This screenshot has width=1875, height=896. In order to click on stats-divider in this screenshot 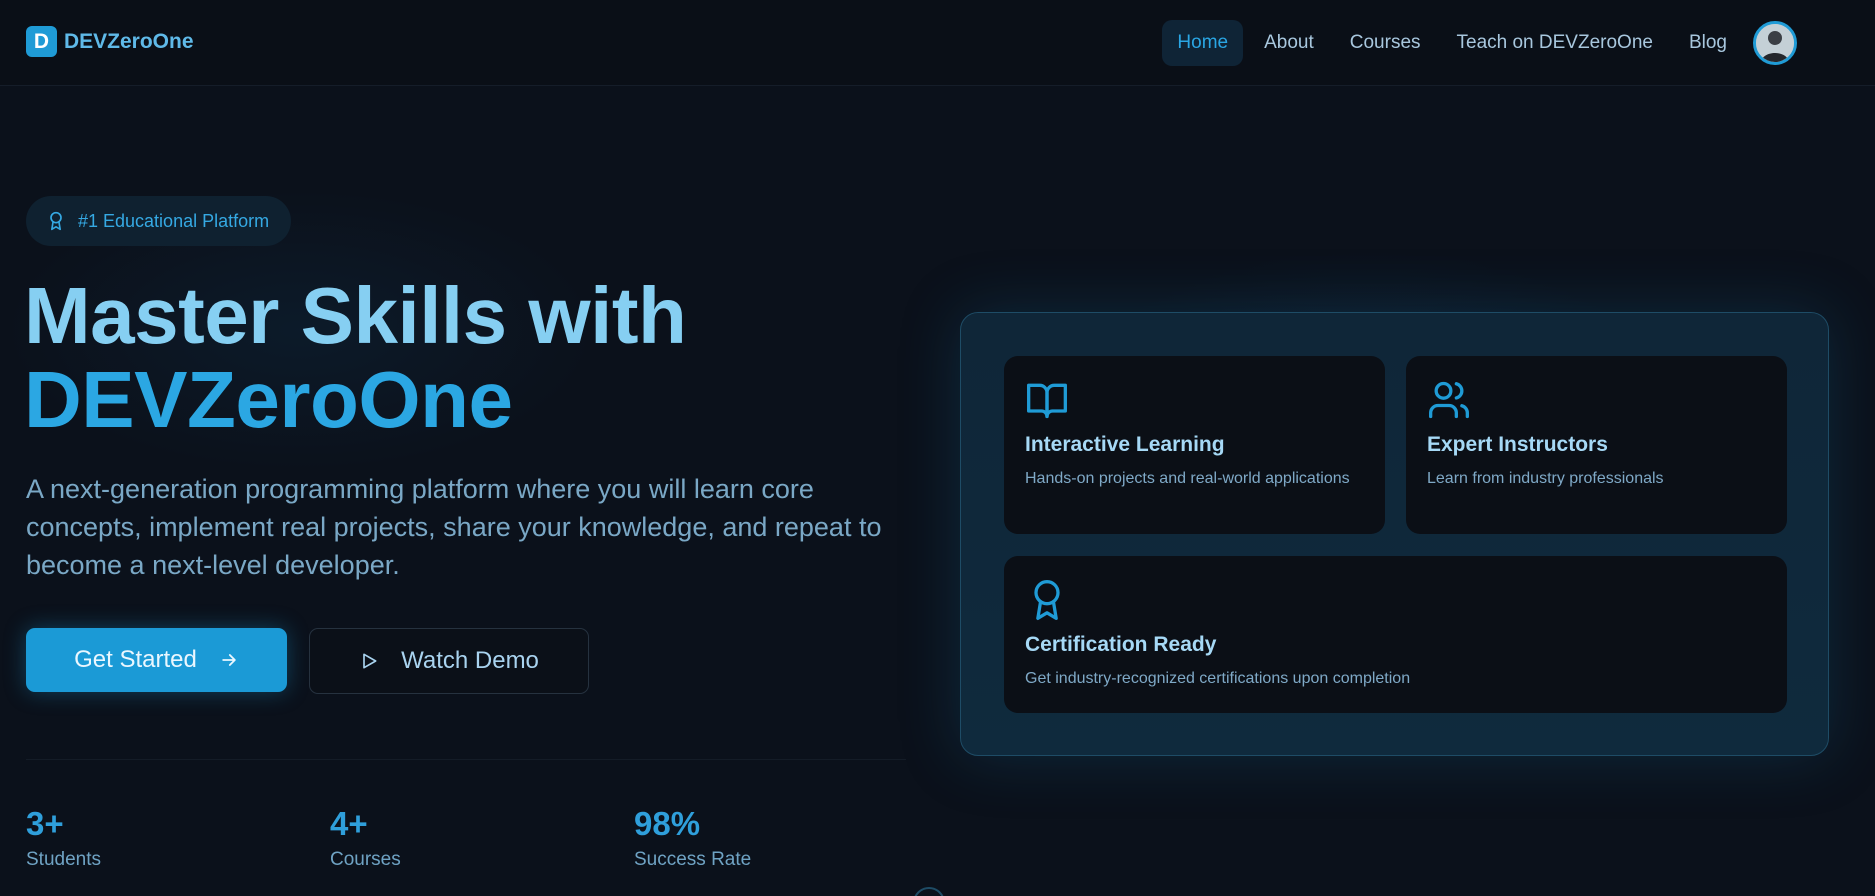, I will do `click(466, 759)`.